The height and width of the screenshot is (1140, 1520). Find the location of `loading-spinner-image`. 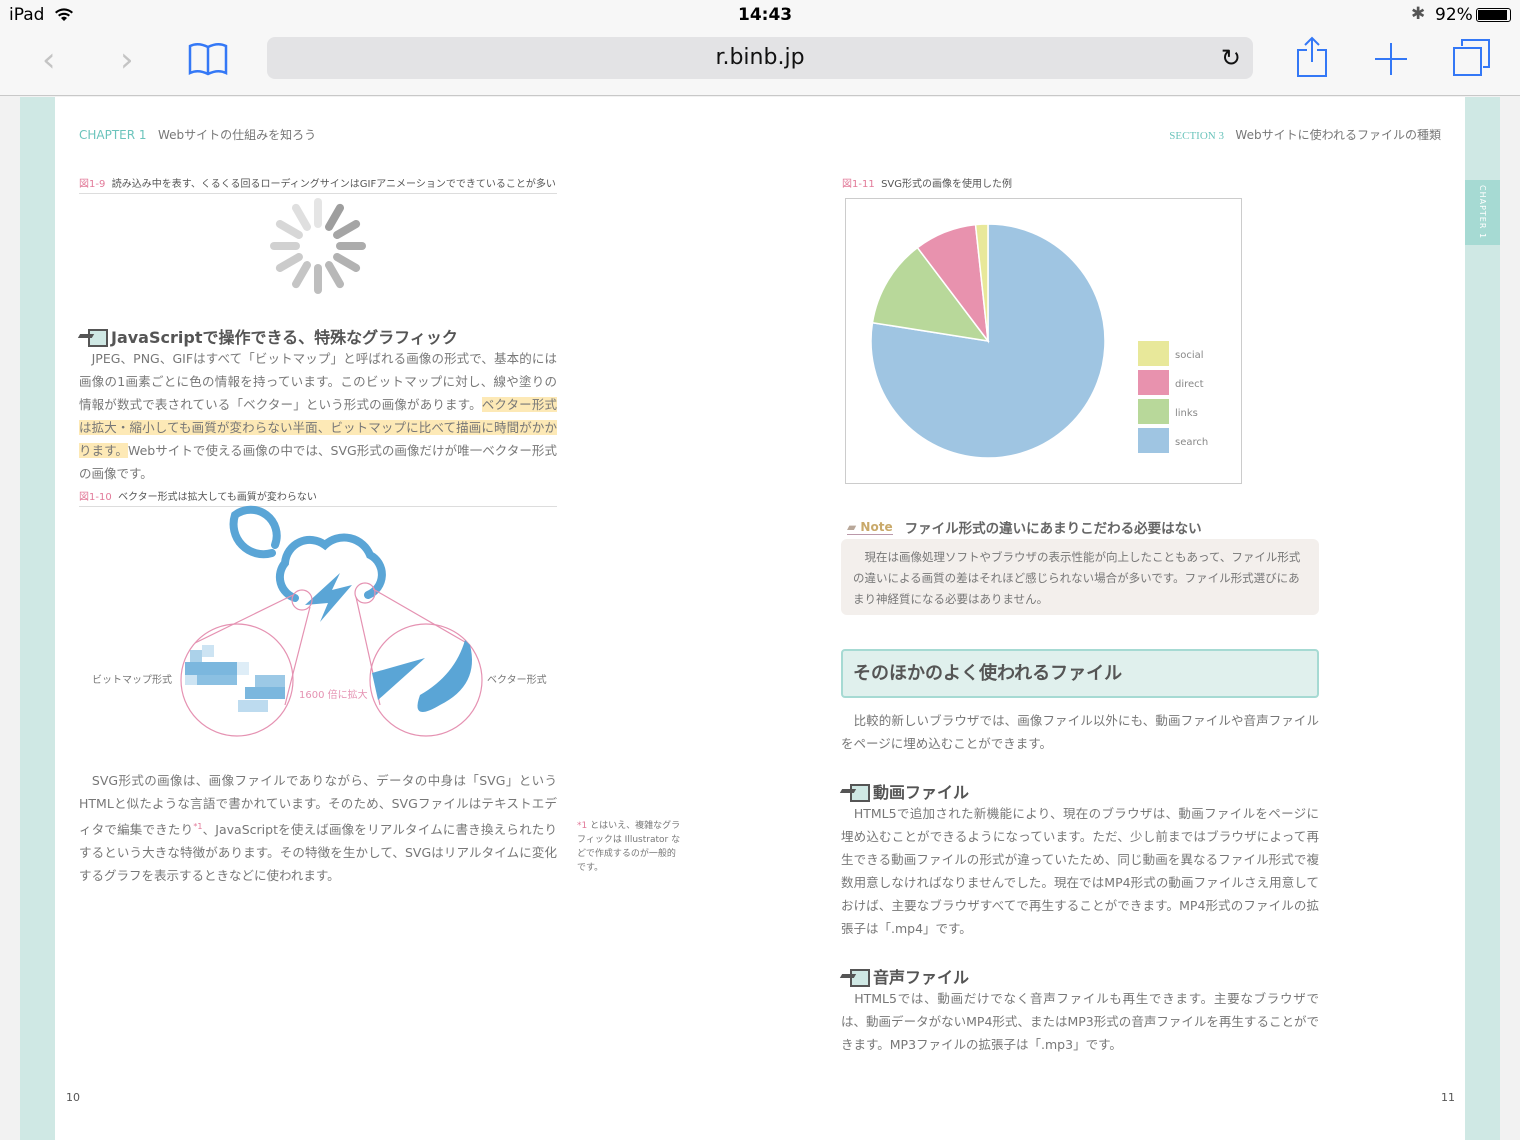

loading-spinner-image is located at coordinates (318, 246).